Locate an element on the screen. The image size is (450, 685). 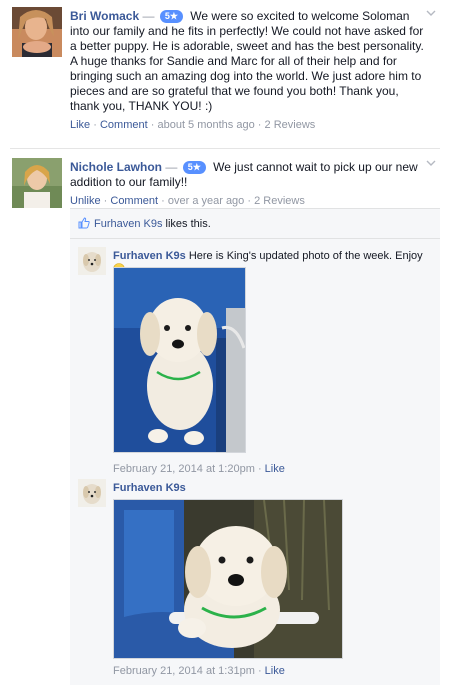
comment-timestamp: February 21, 2014 at 1:31pm is located at coordinates (184, 671).